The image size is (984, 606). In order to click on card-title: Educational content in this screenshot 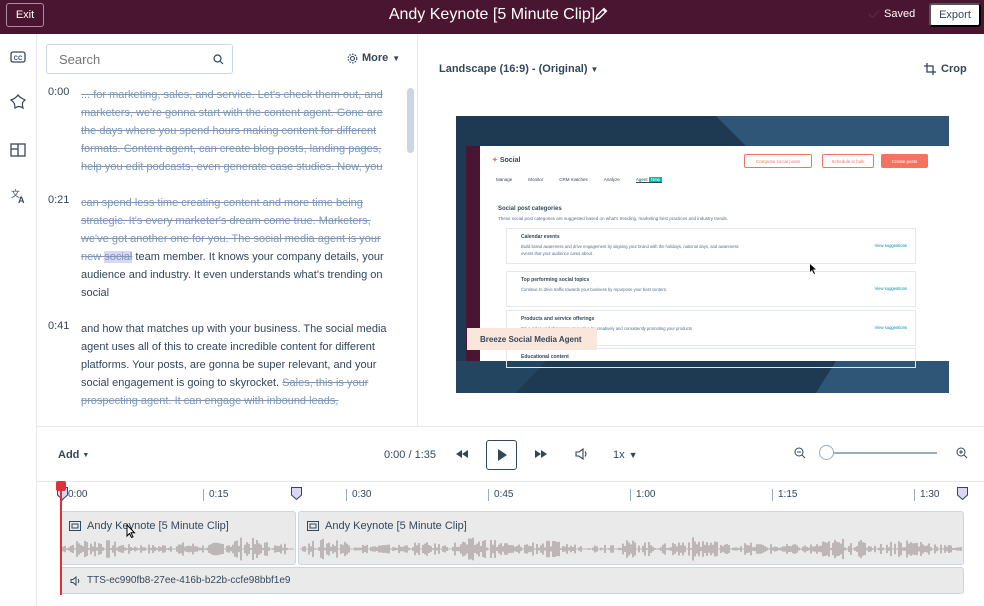, I will do `click(545, 357)`.